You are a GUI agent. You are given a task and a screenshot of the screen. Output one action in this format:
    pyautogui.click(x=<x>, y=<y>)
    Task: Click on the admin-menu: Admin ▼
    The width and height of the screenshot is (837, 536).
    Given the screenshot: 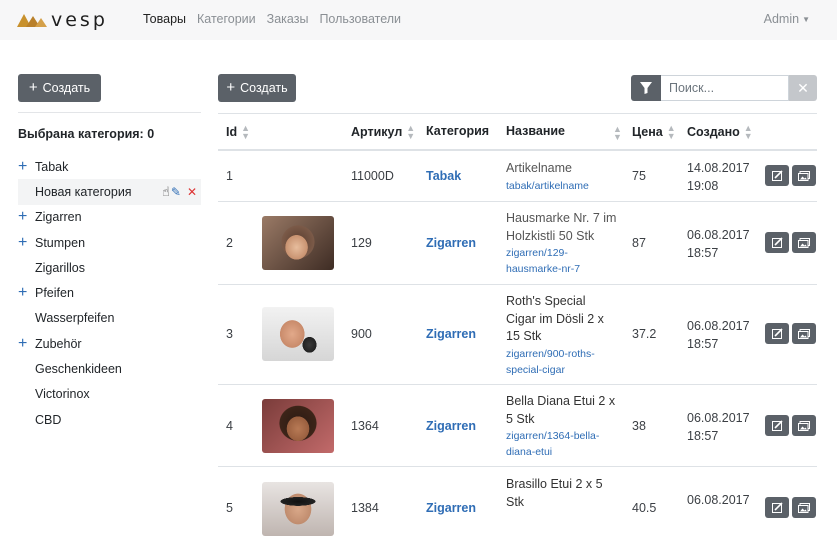 What is the action you would take?
    pyautogui.click(x=787, y=19)
    